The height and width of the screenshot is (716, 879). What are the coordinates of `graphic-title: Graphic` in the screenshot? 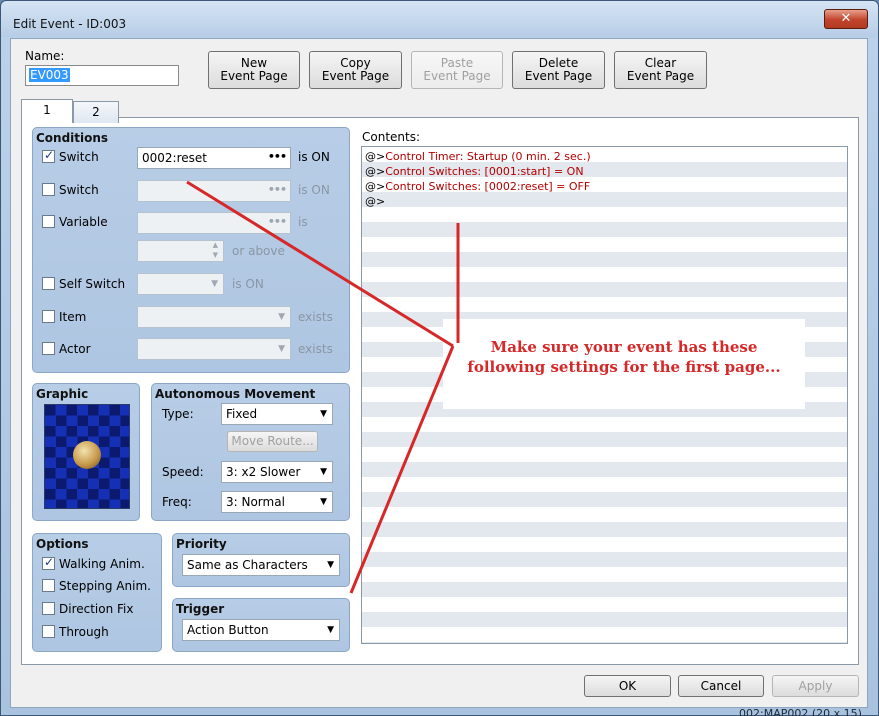 It's located at (62, 394).